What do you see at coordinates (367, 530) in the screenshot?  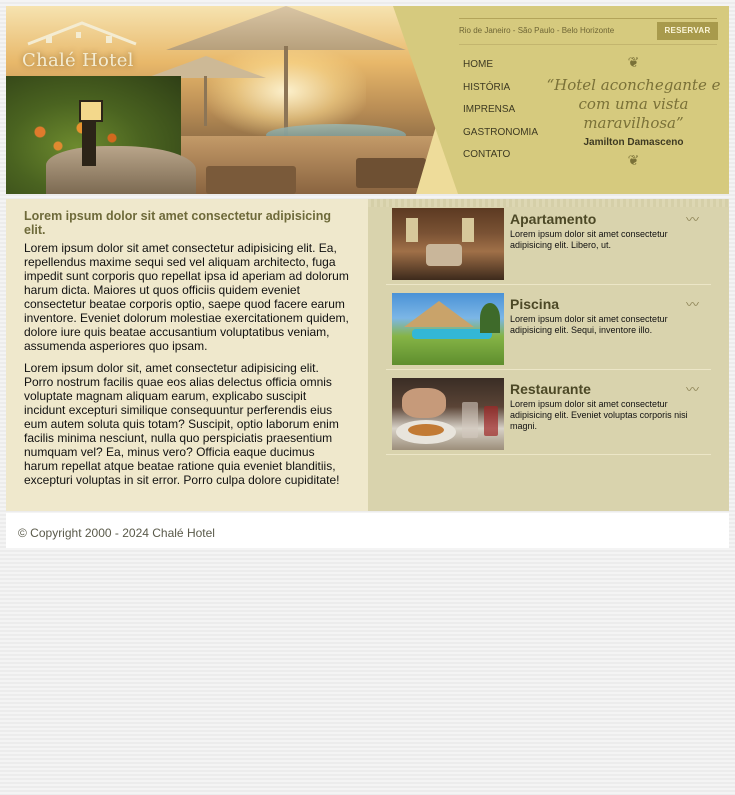 I see `footer: © Copyright 2000 - 2024 Chalé Hotel` at bounding box center [367, 530].